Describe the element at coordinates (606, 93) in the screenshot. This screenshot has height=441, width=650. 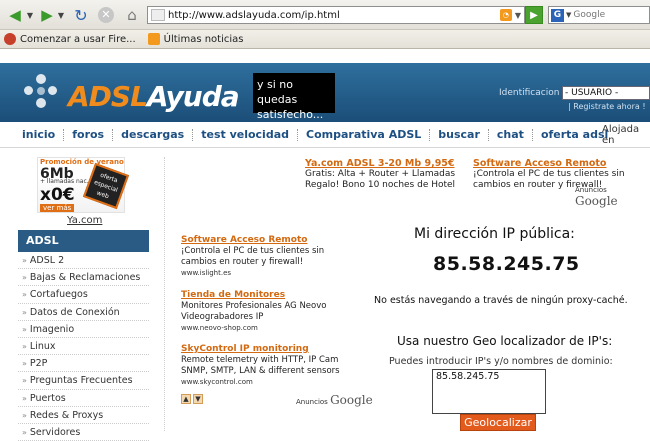
I see `user-select: - USUARIO -` at that location.